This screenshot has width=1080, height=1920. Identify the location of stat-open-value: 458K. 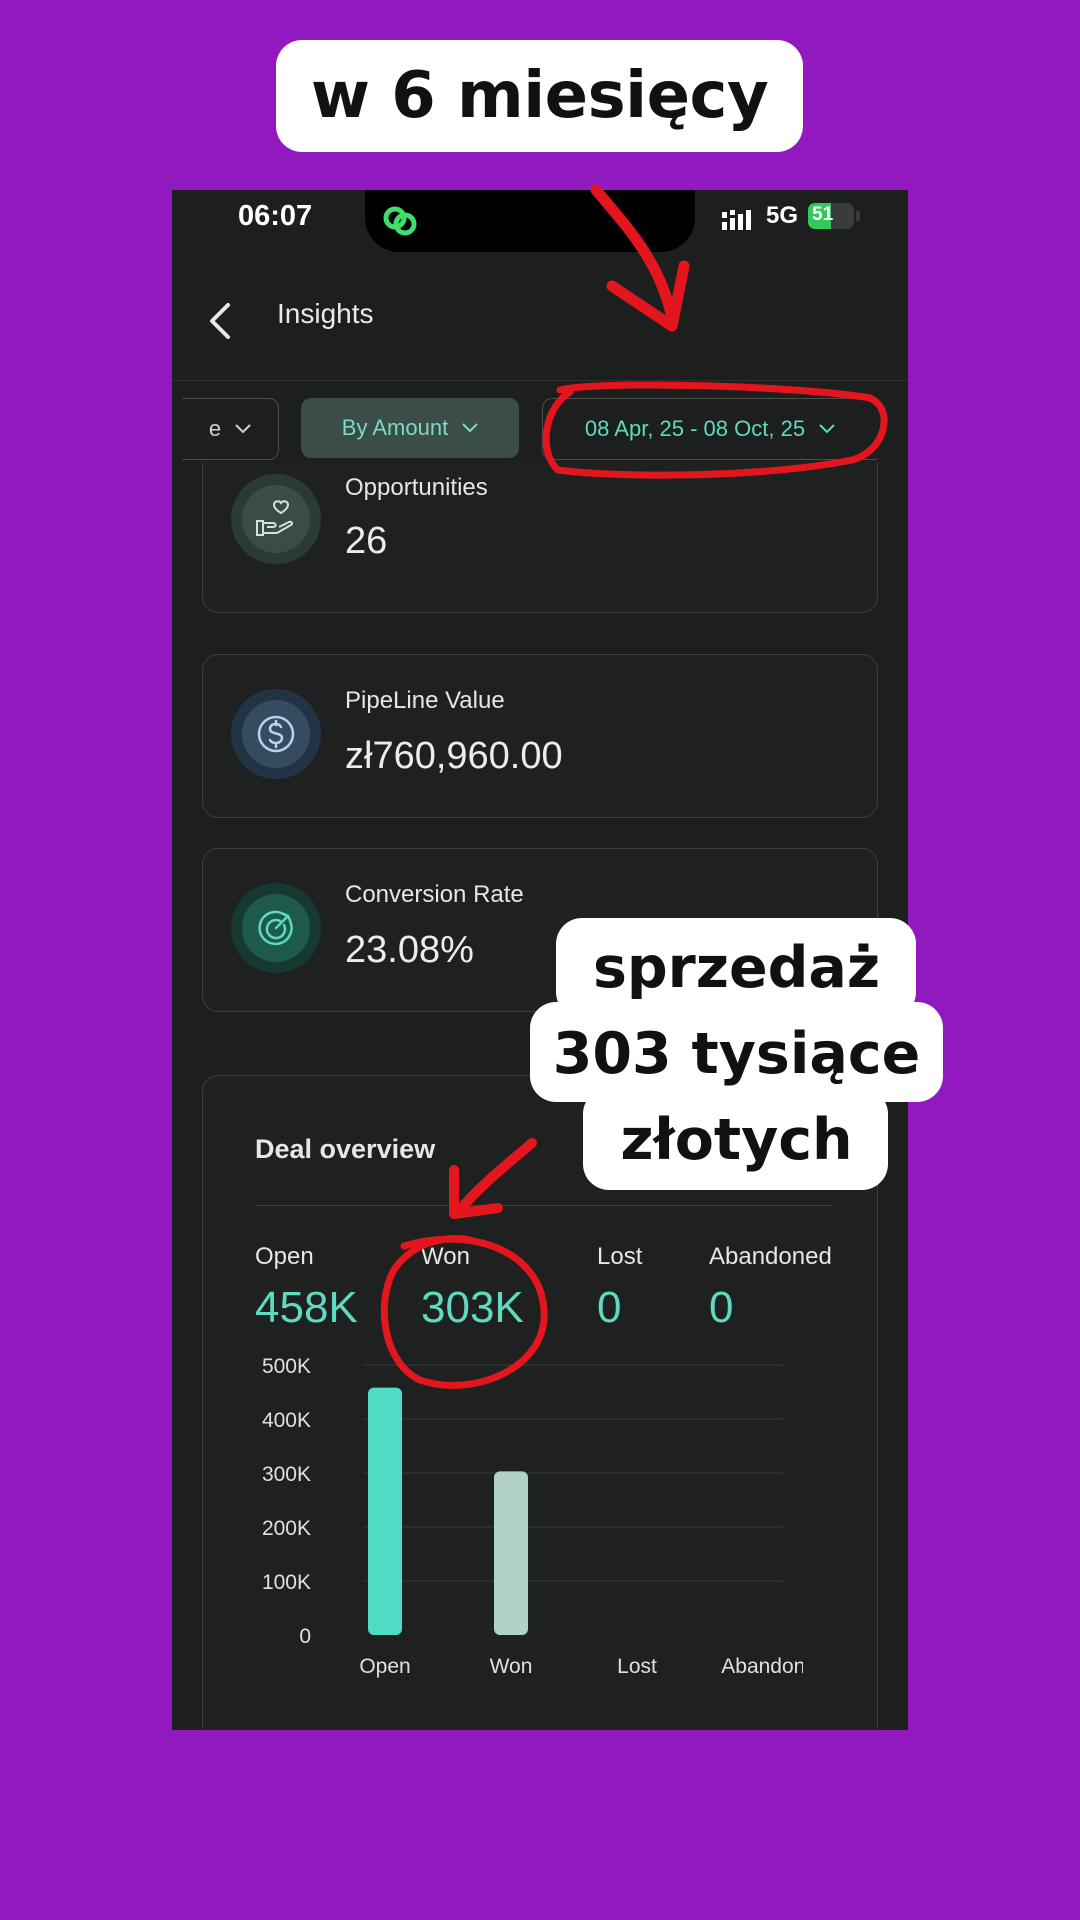
(306, 1307).